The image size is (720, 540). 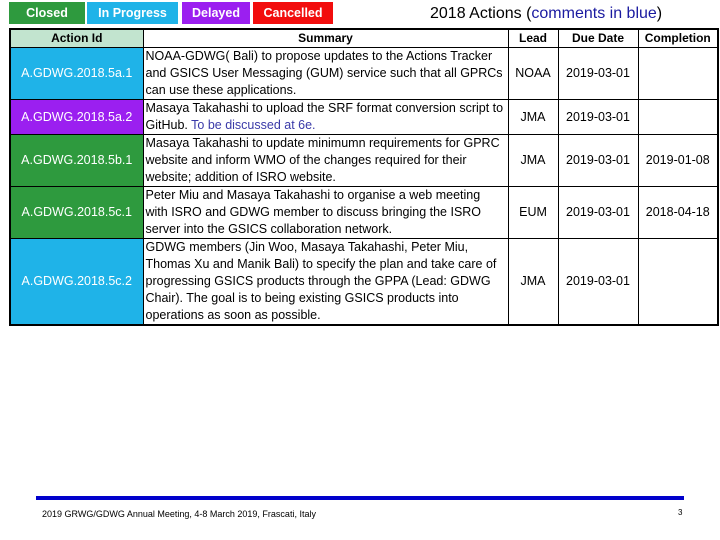 I want to click on title-comment: comments in blue, so click(x=594, y=13).